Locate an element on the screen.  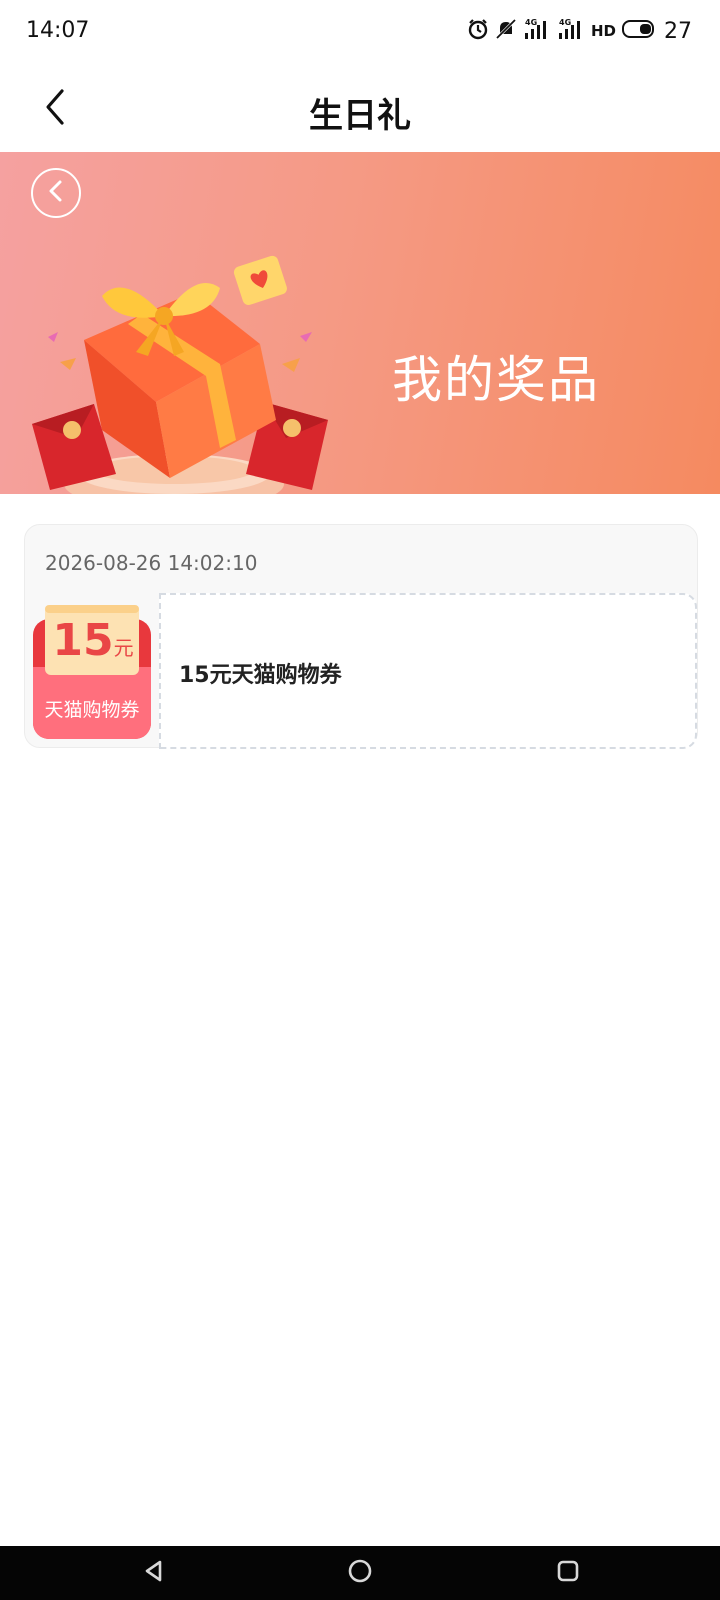
prize-name: 15元天猫购物券 is located at coordinates (260, 675).